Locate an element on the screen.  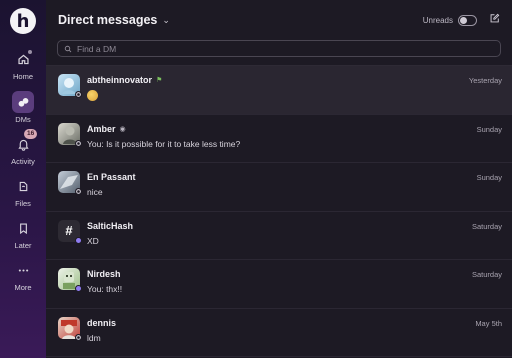
rail-item-home: Home is located at coordinates (23, 64).